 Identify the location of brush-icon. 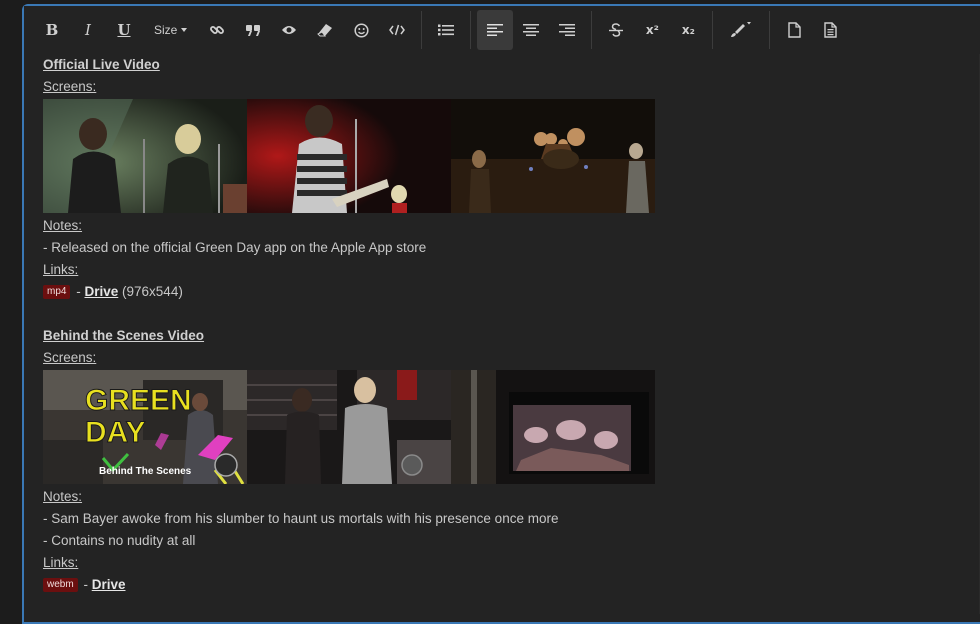
(741, 29).